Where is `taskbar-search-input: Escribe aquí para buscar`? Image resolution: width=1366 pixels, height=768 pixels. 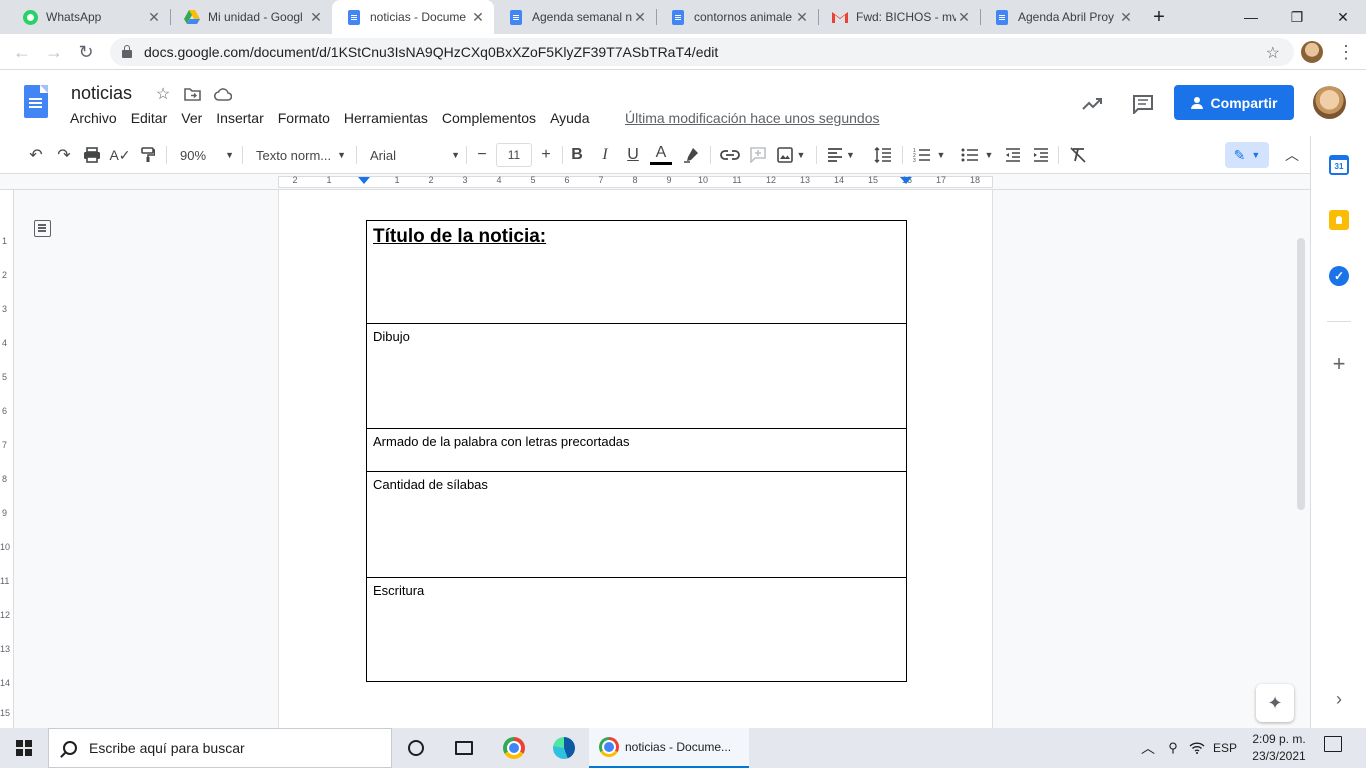 taskbar-search-input: Escribe aquí para buscar is located at coordinates (220, 748).